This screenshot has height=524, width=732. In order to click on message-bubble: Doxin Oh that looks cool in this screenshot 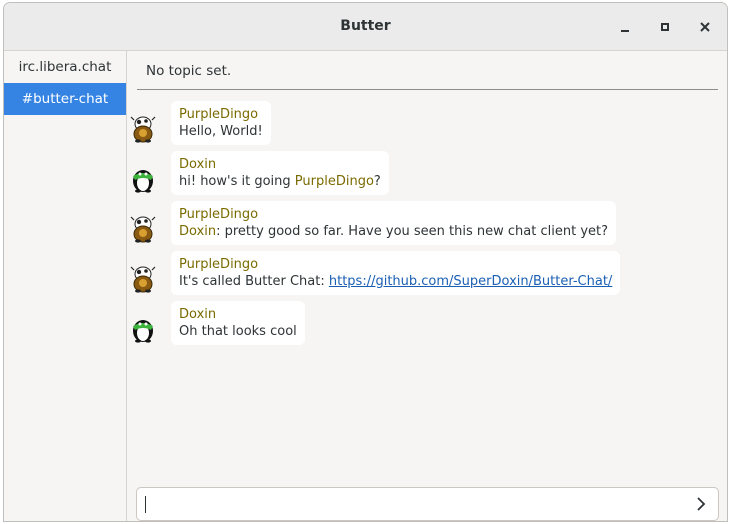, I will do `click(238, 323)`.